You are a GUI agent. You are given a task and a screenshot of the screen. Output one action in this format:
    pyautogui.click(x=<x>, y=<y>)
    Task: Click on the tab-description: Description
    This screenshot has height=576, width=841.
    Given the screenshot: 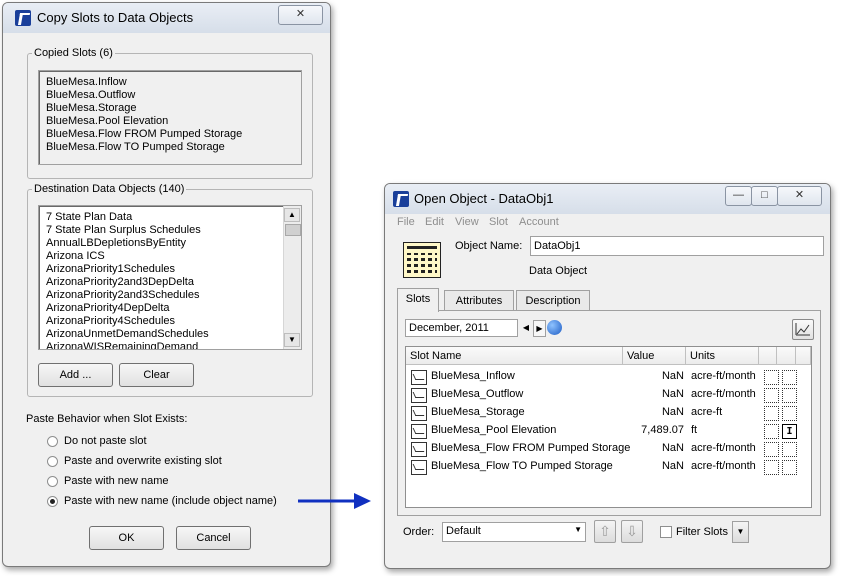 What is the action you would take?
    pyautogui.click(x=553, y=300)
    